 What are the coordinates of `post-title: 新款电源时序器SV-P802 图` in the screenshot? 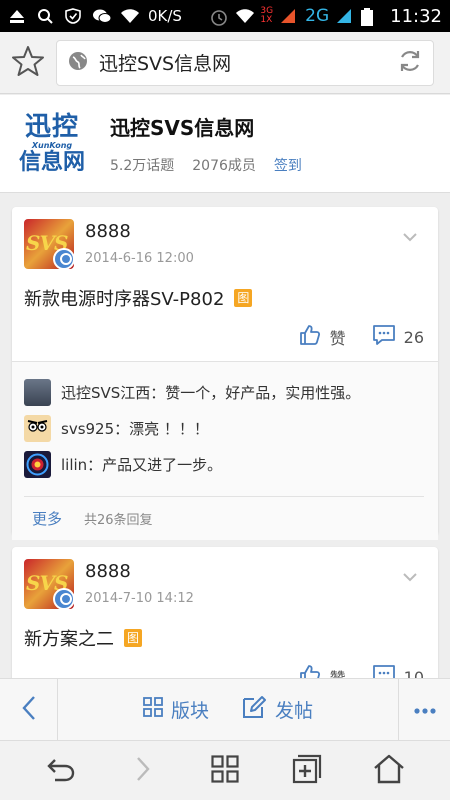 It's located at (138, 298).